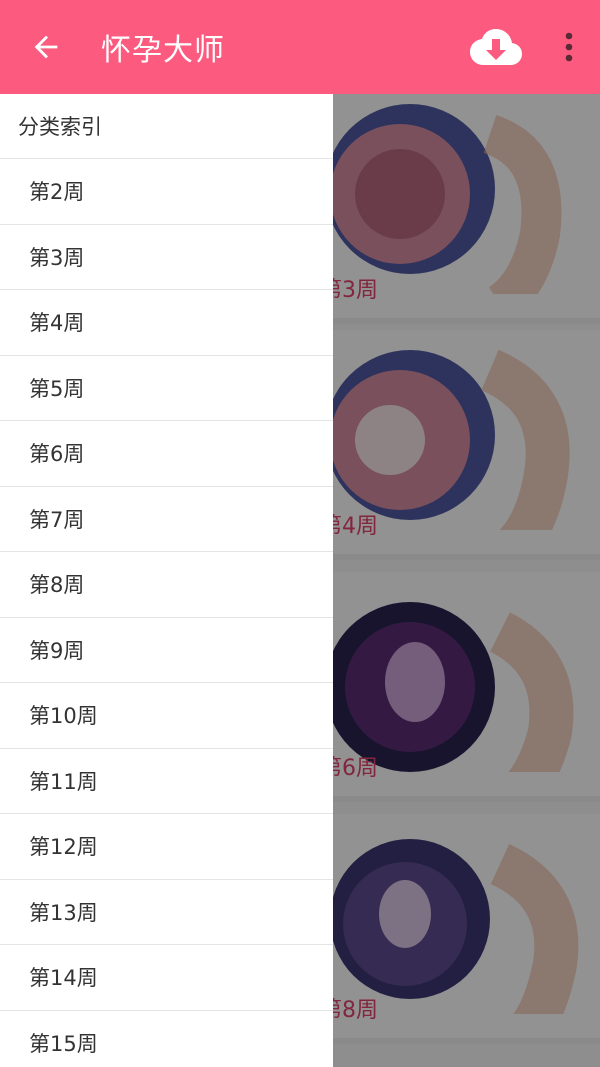 The image size is (600, 1067). Describe the element at coordinates (166, 650) in the screenshot. I see `drawer-item-week: 第9周` at that location.